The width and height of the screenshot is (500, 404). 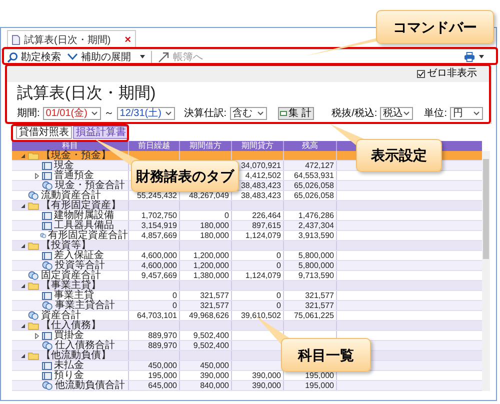 I want to click on amount-cell: 645,000, so click(x=162, y=385).